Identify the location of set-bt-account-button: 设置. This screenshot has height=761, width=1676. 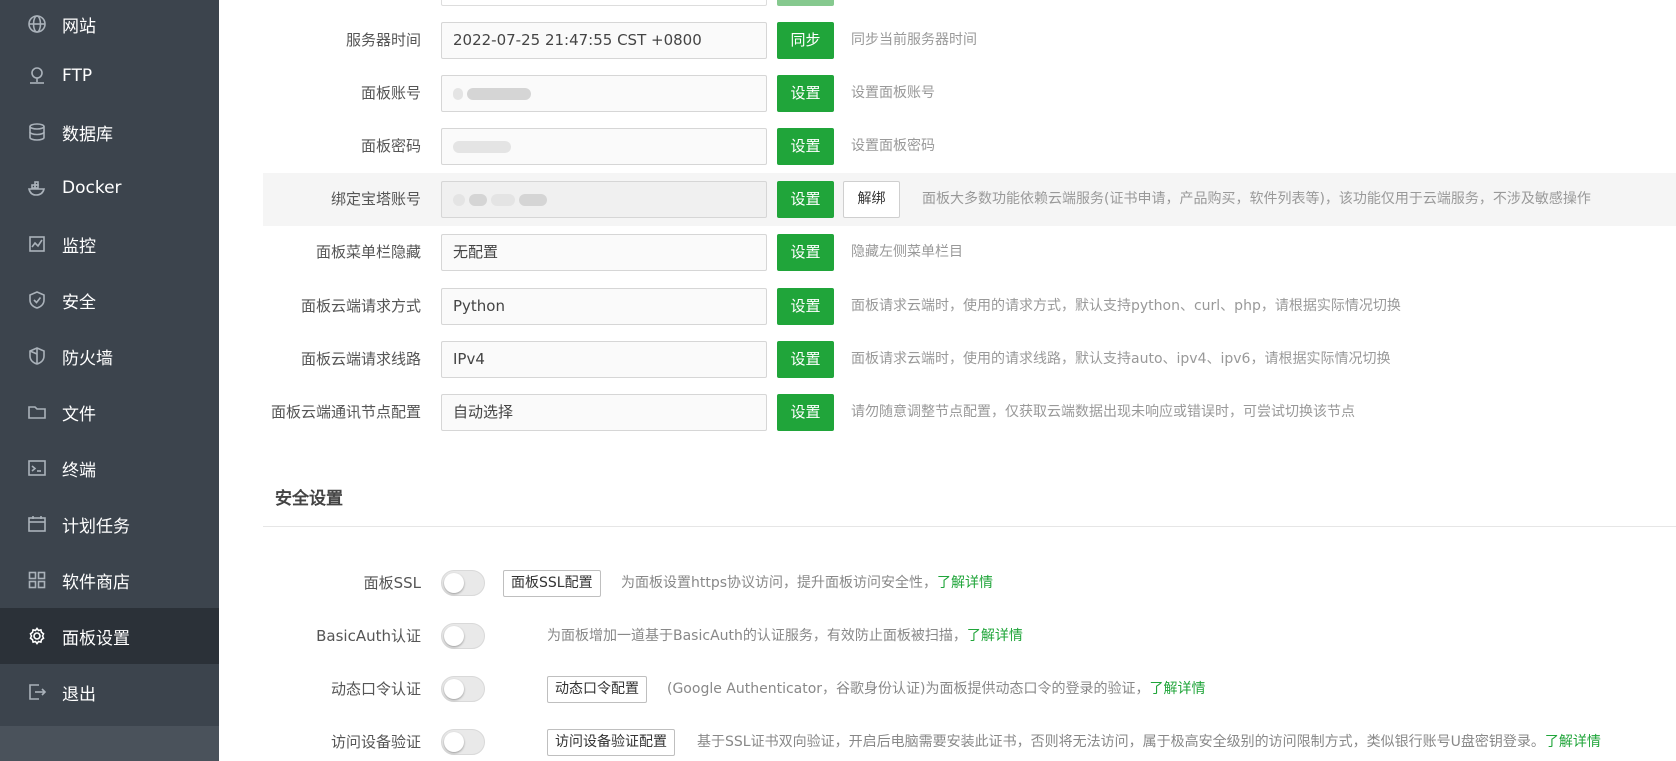
(805, 199).